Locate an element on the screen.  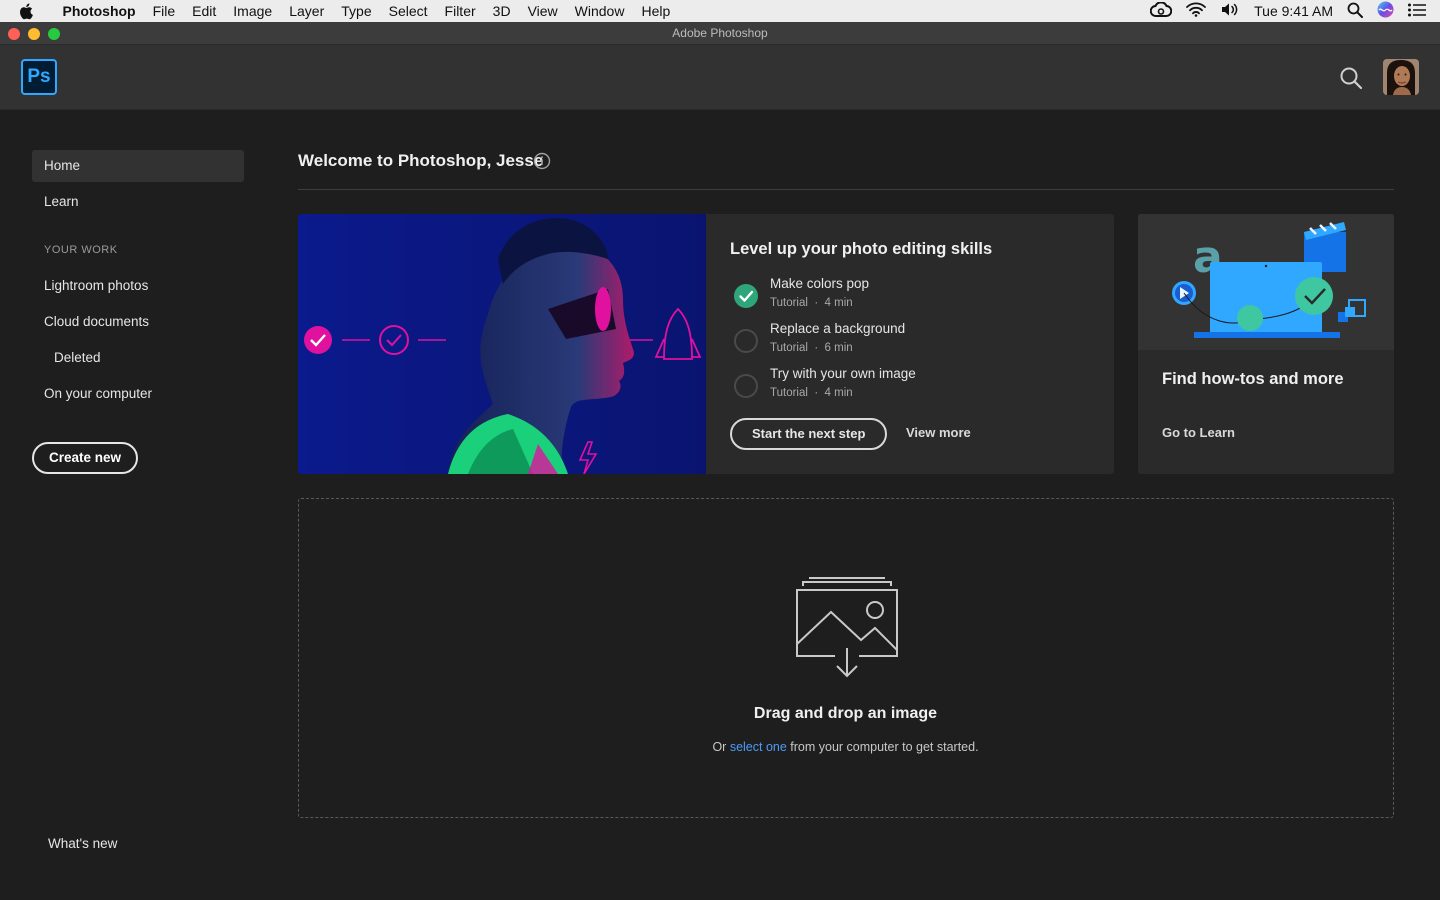
user-avatar is located at coordinates (1401, 77).